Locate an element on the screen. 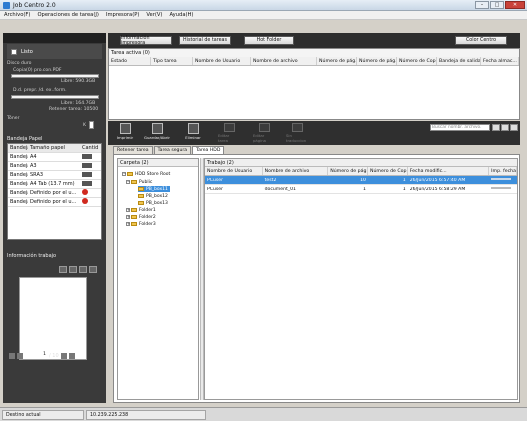  delete-button: Eliminar is located at coordinates (193, 133).